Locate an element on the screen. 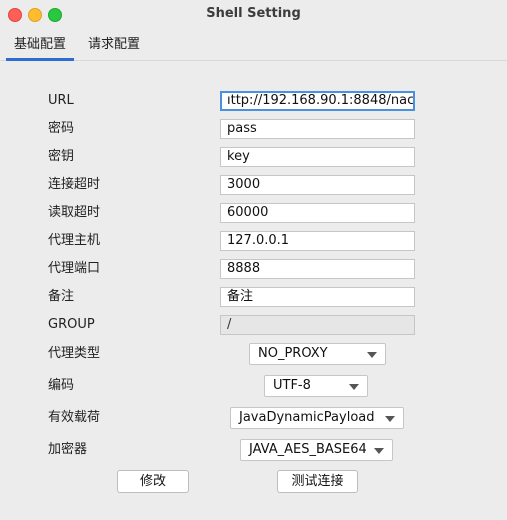 The height and width of the screenshot is (520, 507). remark-field: 备注 is located at coordinates (317, 297).